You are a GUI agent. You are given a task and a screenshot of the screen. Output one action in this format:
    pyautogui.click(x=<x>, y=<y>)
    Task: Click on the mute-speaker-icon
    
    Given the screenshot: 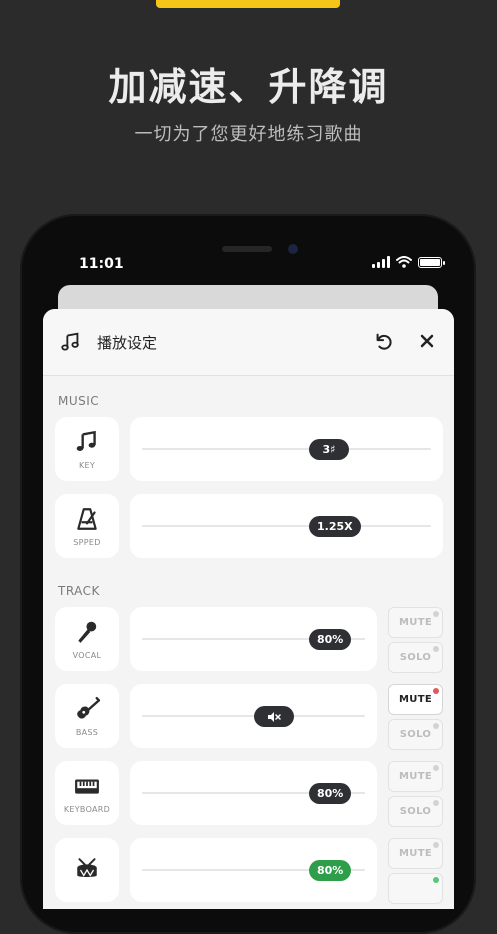 What is the action you would take?
    pyautogui.click(x=274, y=716)
    